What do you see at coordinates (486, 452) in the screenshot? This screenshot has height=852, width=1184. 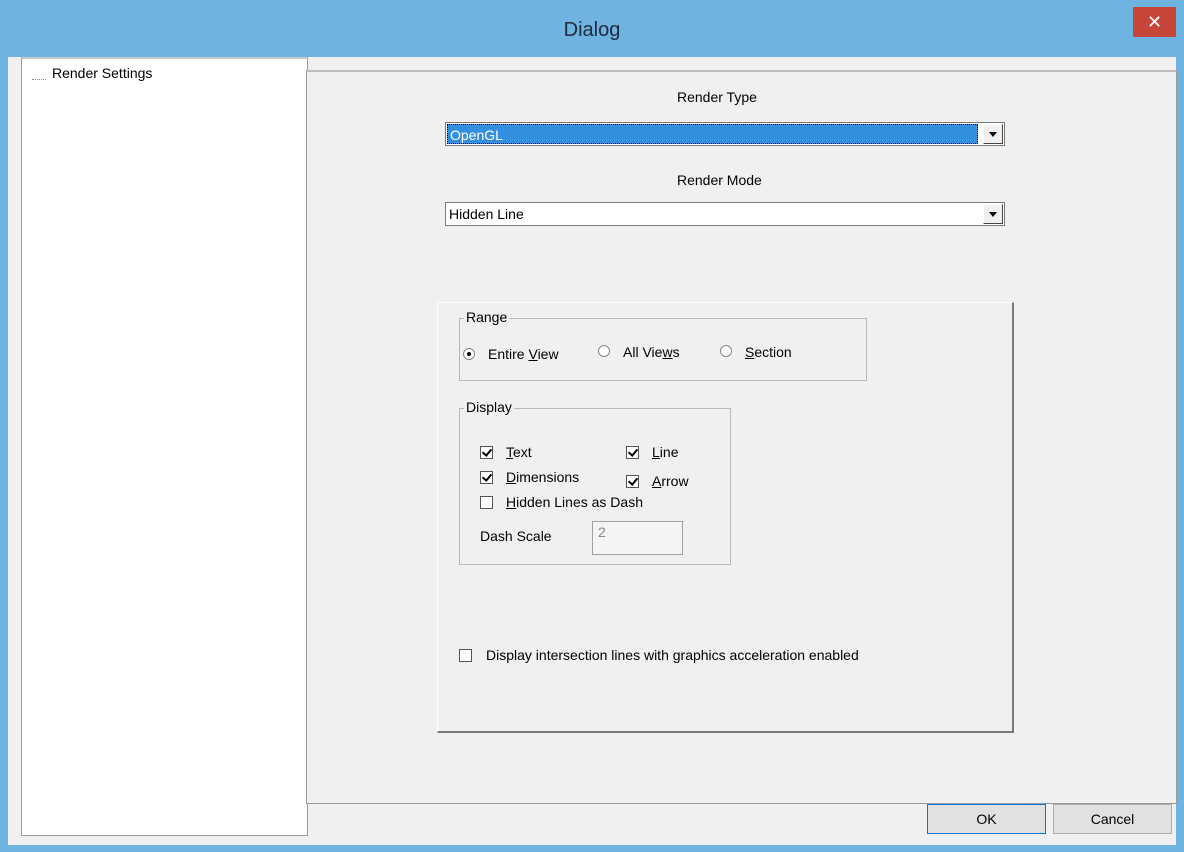 I see `text-checkbox` at bounding box center [486, 452].